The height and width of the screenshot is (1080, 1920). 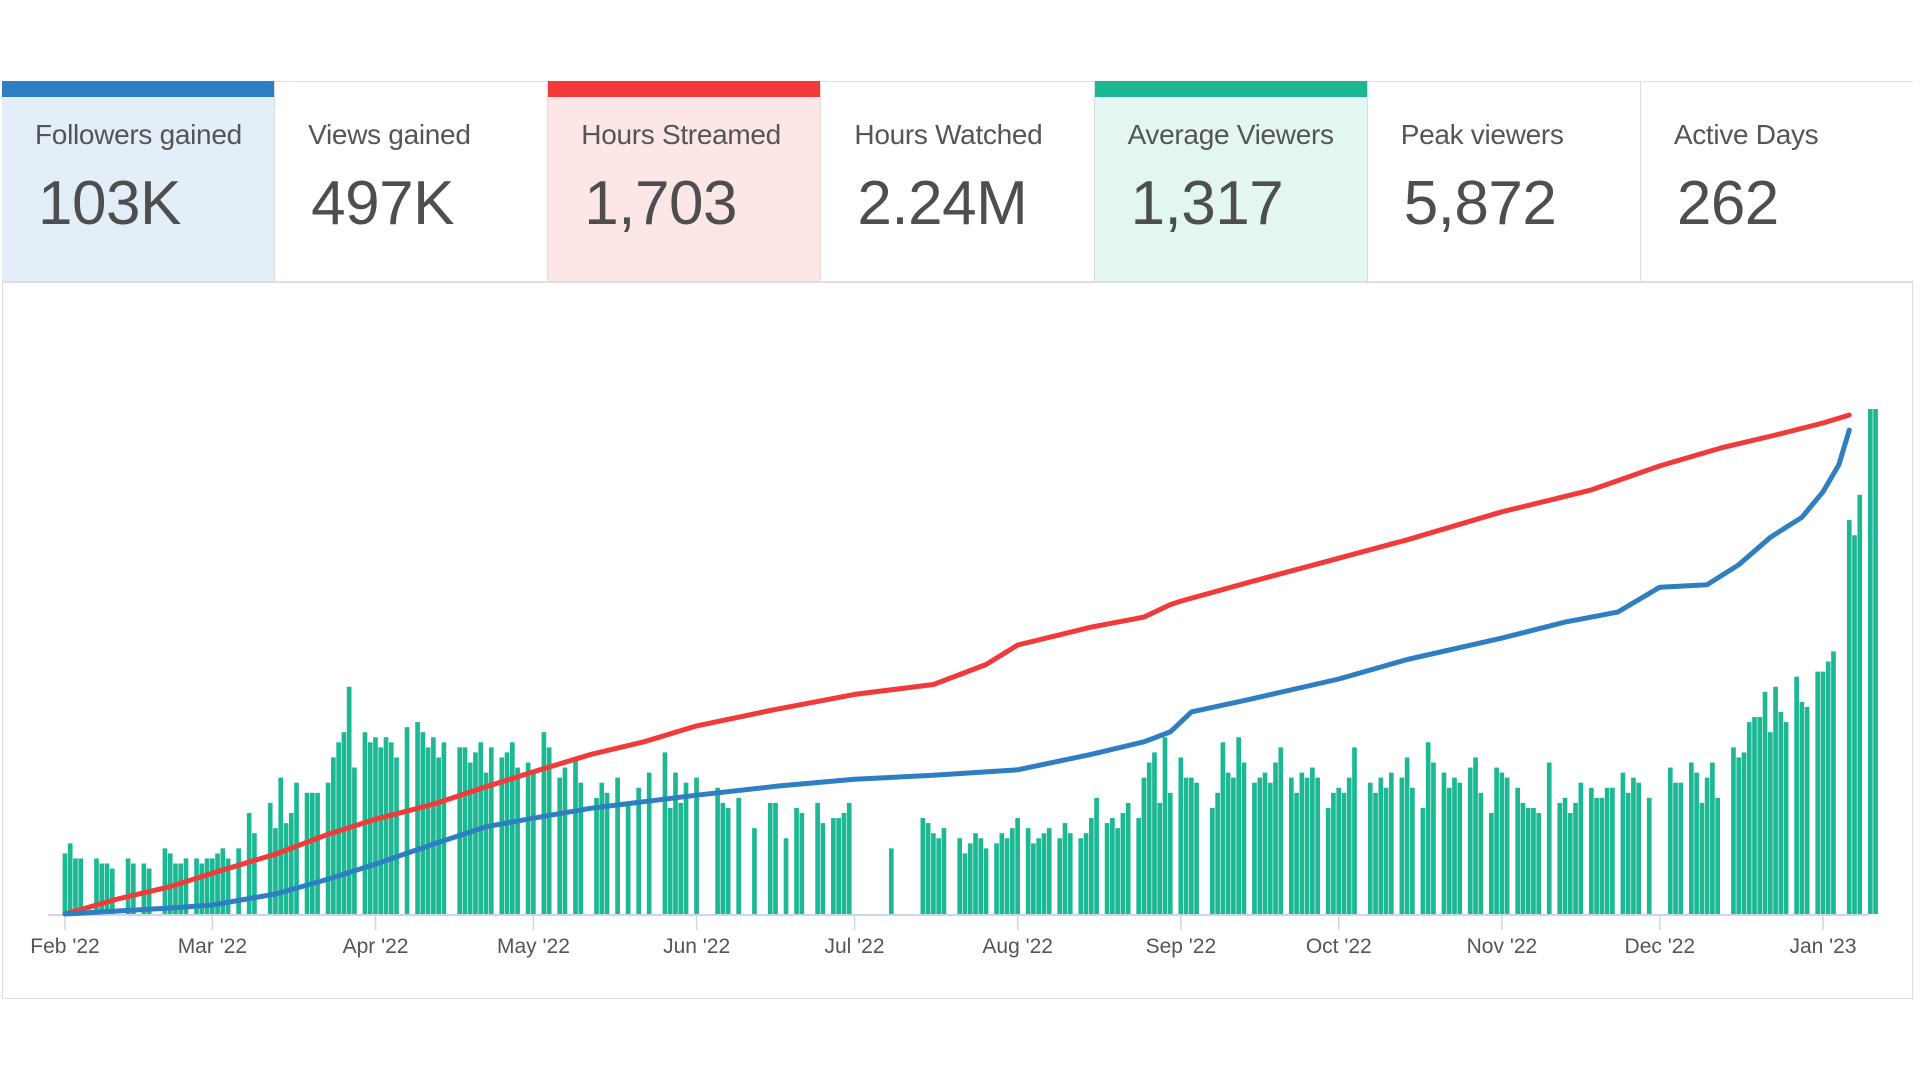 I want to click on x-tick-label: Nov '22, so click(x=1502, y=946).